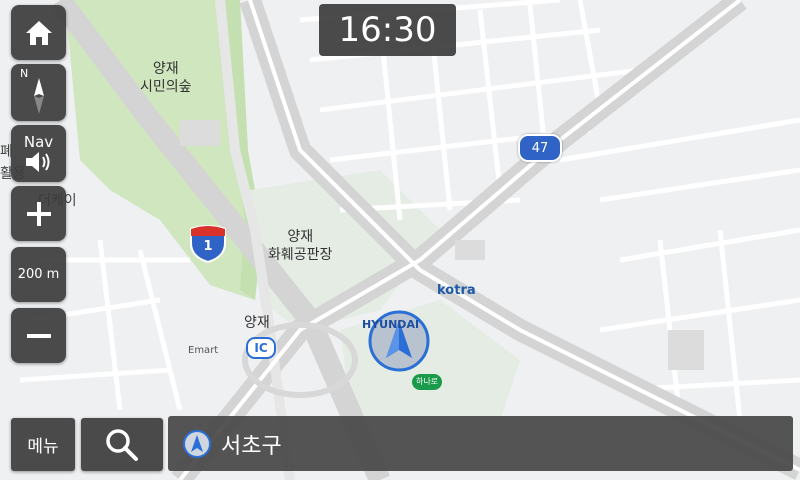 This screenshot has height=480, width=800. I want to click on map-label-kotra: kotra, so click(456, 290).